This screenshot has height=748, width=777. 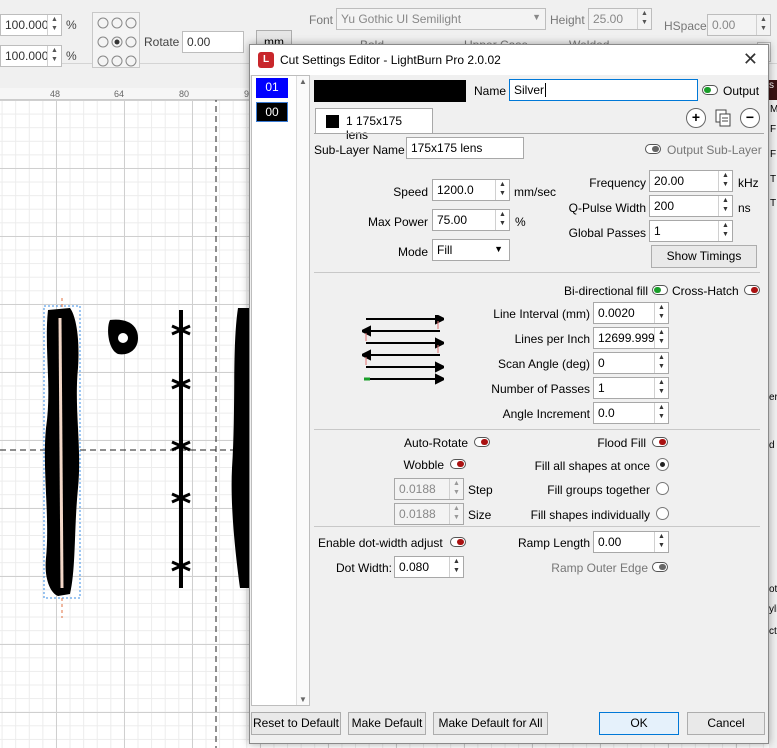 I want to click on chevron-down-icon: ▼, so click(x=536, y=17).